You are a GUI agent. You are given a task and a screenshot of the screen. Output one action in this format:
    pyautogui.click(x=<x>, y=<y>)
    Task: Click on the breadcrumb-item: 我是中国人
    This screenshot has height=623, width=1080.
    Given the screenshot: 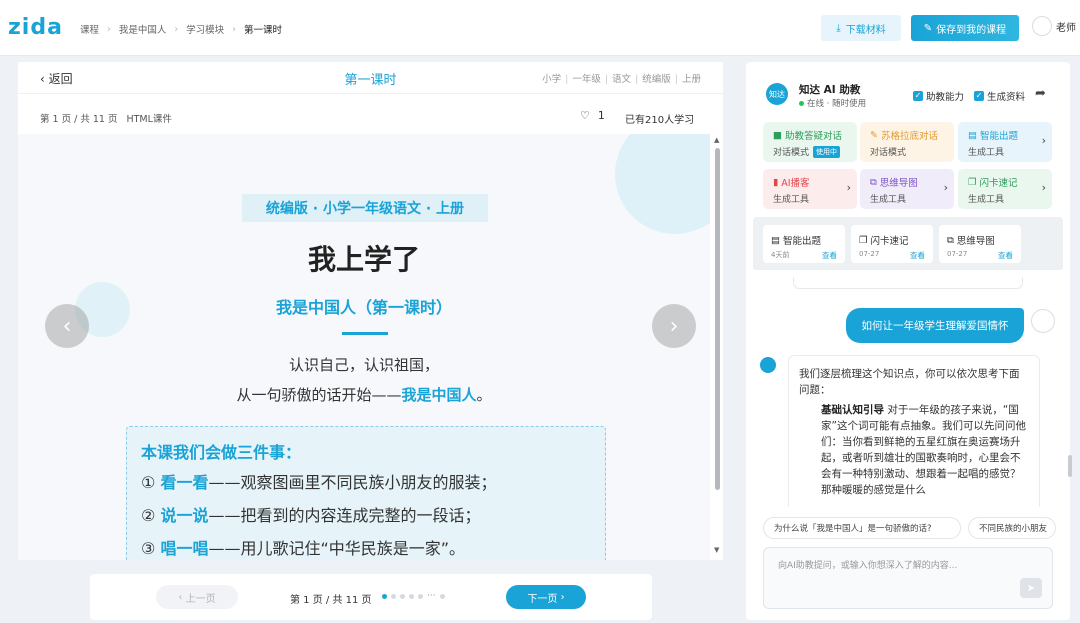 What is the action you would take?
    pyautogui.click(x=143, y=29)
    